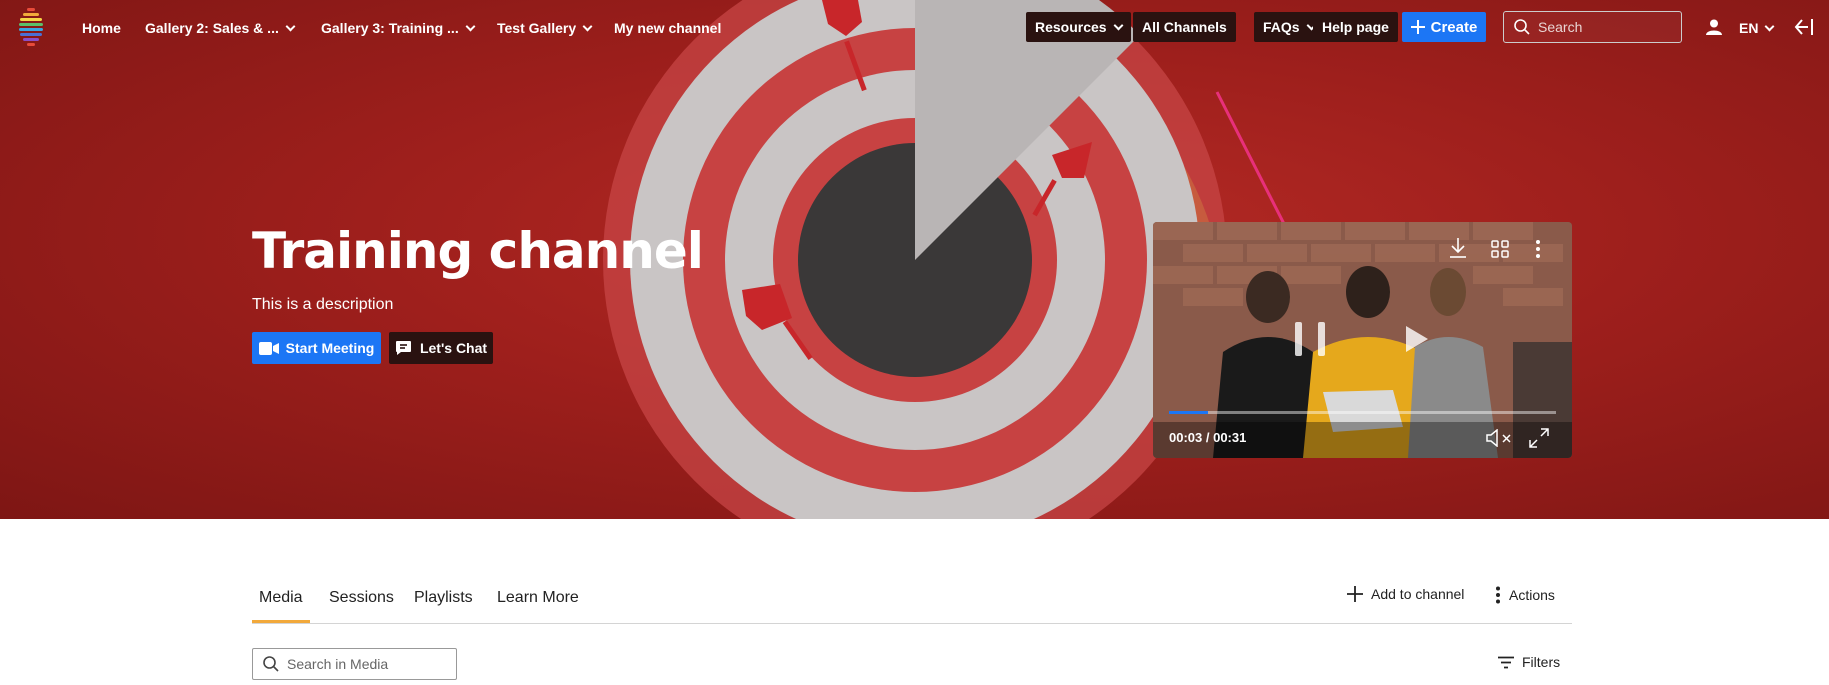 This screenshot has height=685, width=1829. I want to click on search-input, so click(1608, 27).